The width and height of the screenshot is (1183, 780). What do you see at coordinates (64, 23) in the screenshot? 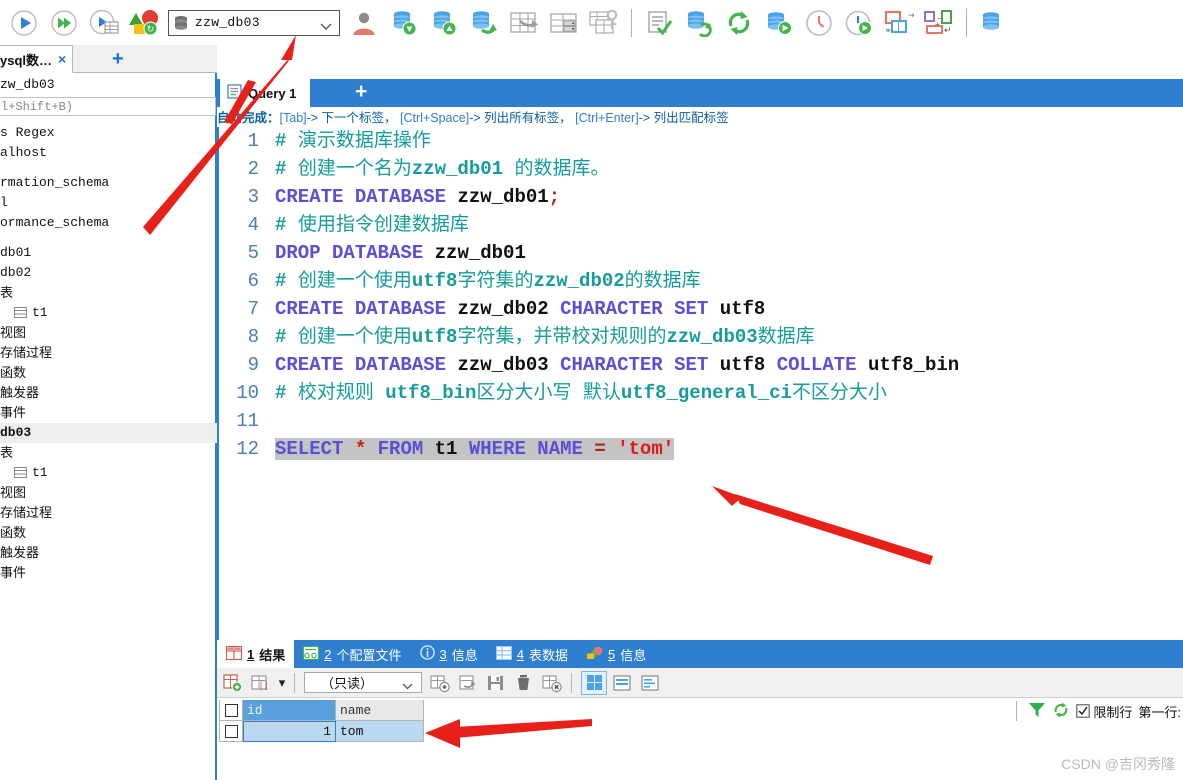
I see `execute-all-icon` at bounding box center [64, 23].